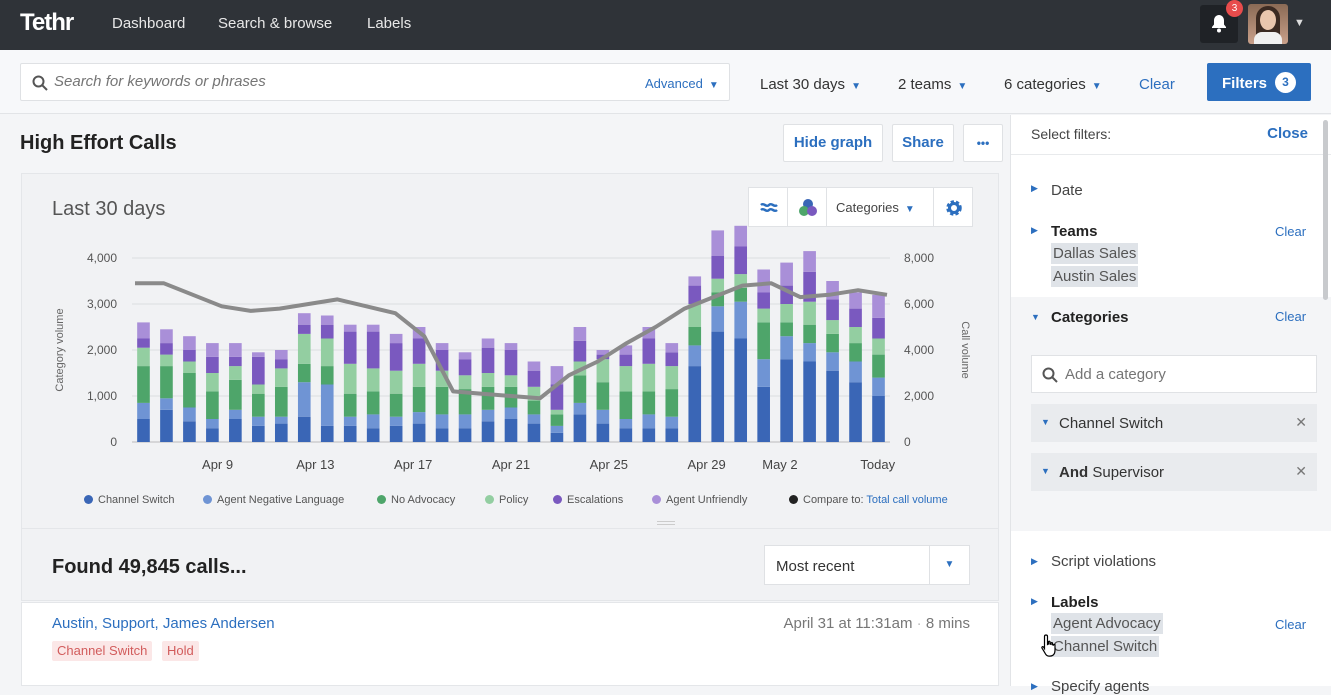  Describe the element at coordinates (1107, 623) in the screenshot. I see `label-chip: Agent Advocacy` at that location.